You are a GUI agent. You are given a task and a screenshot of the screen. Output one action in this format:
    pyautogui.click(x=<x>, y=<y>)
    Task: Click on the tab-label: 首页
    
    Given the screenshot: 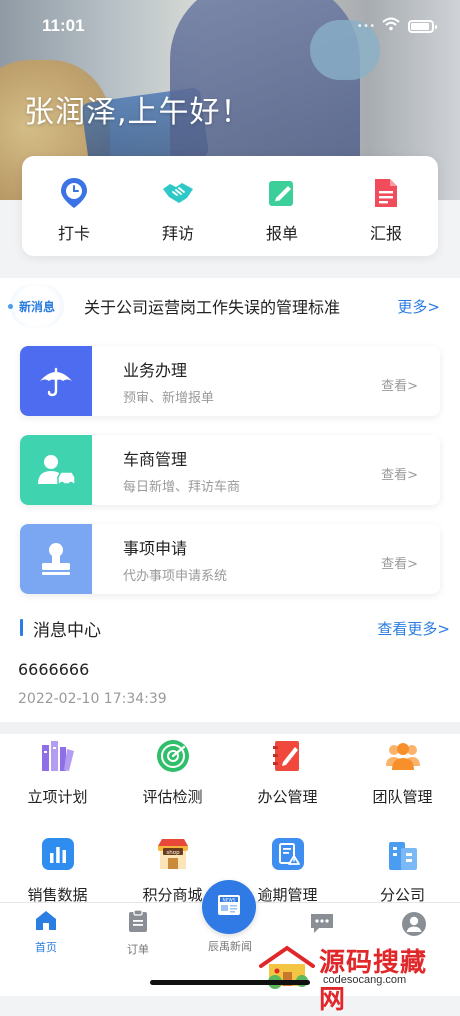 What is the action you would take?
    pyautogui.click(x=46, y=947)
    